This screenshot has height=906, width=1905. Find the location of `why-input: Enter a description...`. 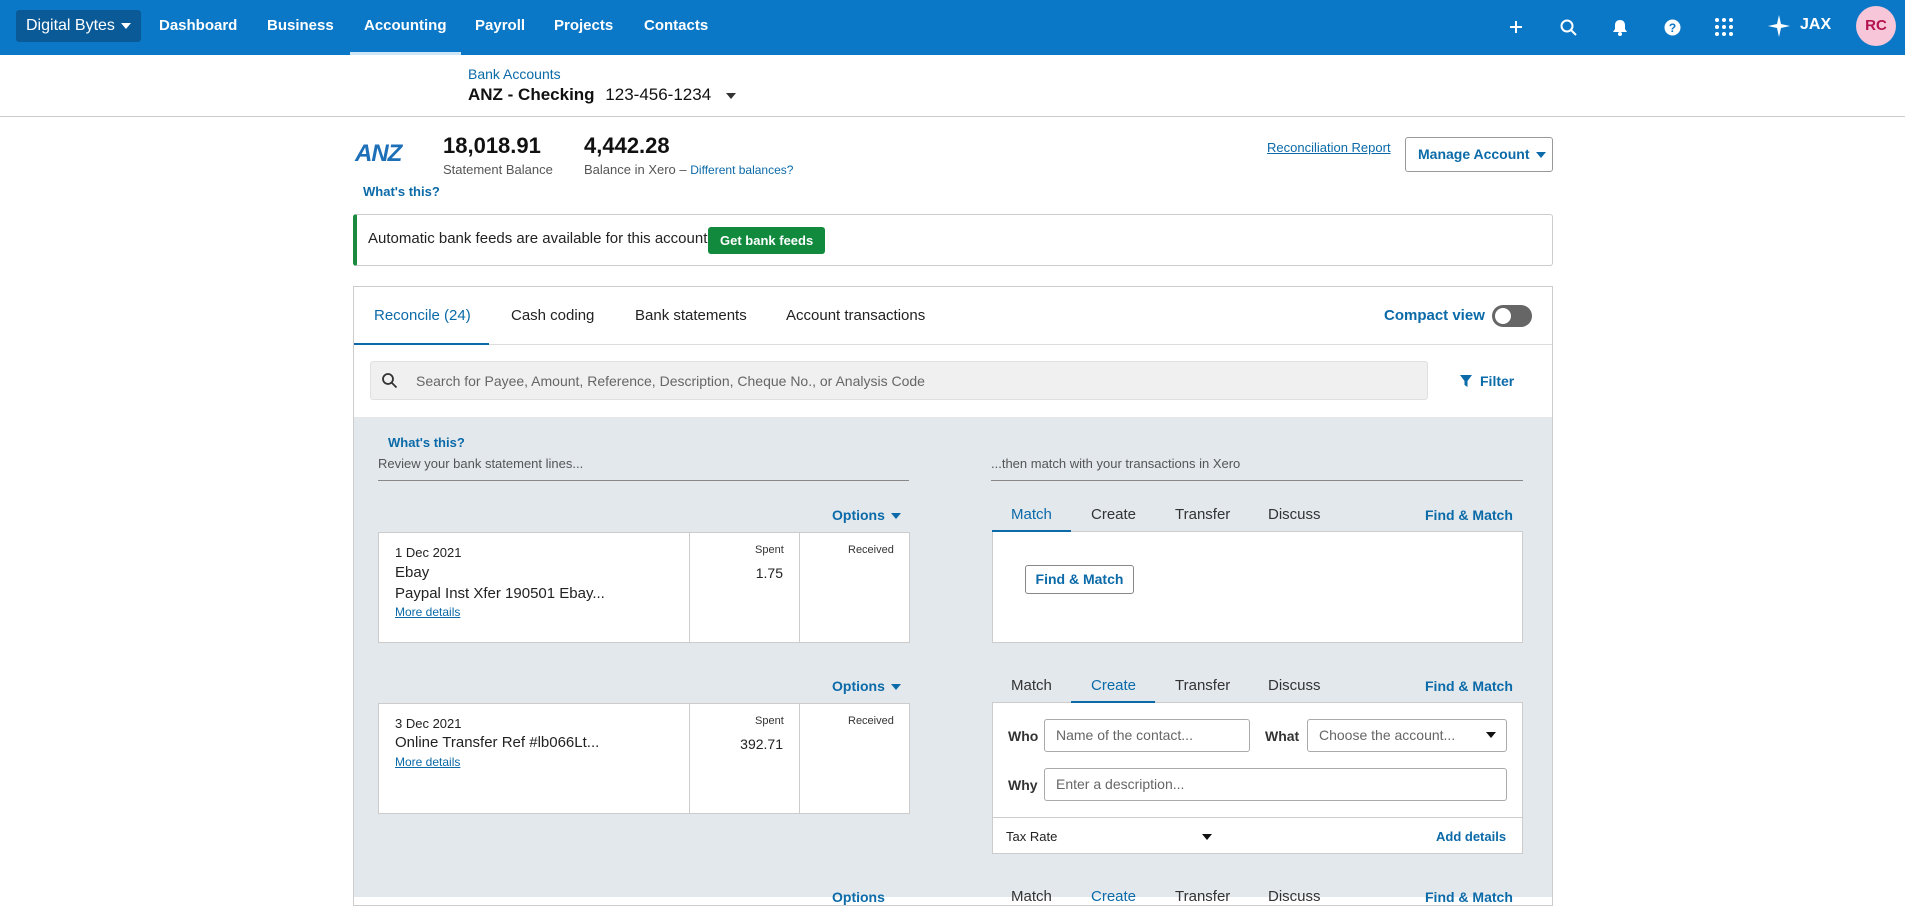

why-input: Enter a description... is located at coordinates (1275, 784).